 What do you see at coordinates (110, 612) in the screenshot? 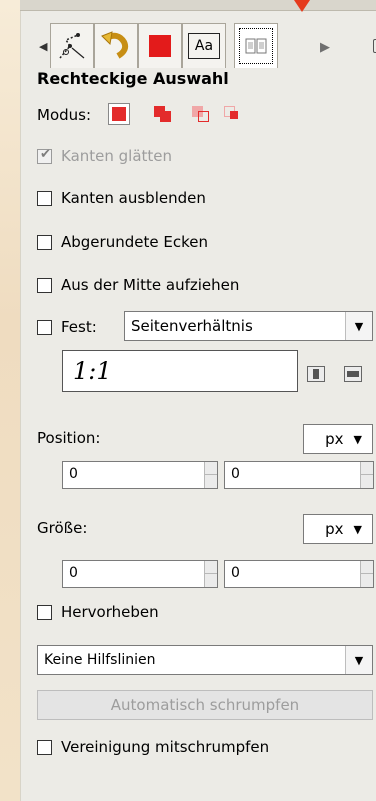
I see `highlight-label: Hervorheben` at bounding box center [110, 612].